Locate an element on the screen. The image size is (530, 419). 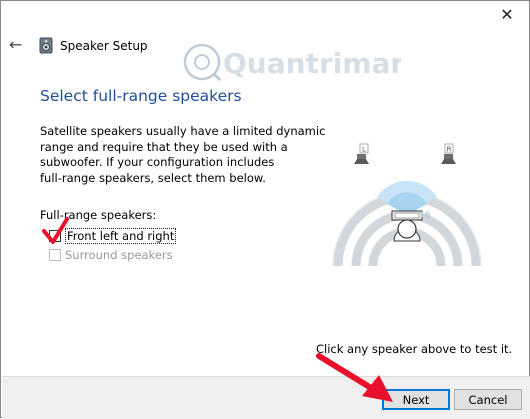
button-bar: Next Cancel is located at coordinates (266, 397).